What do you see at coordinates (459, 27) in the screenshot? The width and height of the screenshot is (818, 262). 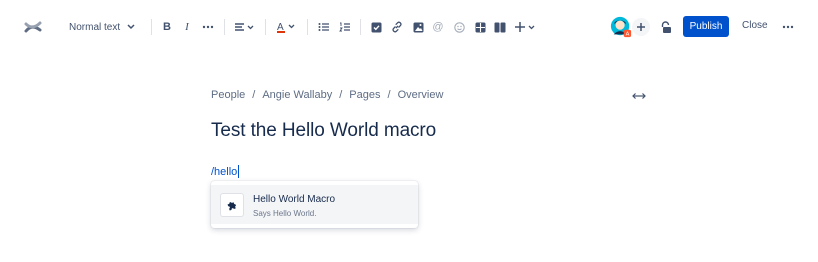 I see `emoji-icon` at bounding box center [459, 27].